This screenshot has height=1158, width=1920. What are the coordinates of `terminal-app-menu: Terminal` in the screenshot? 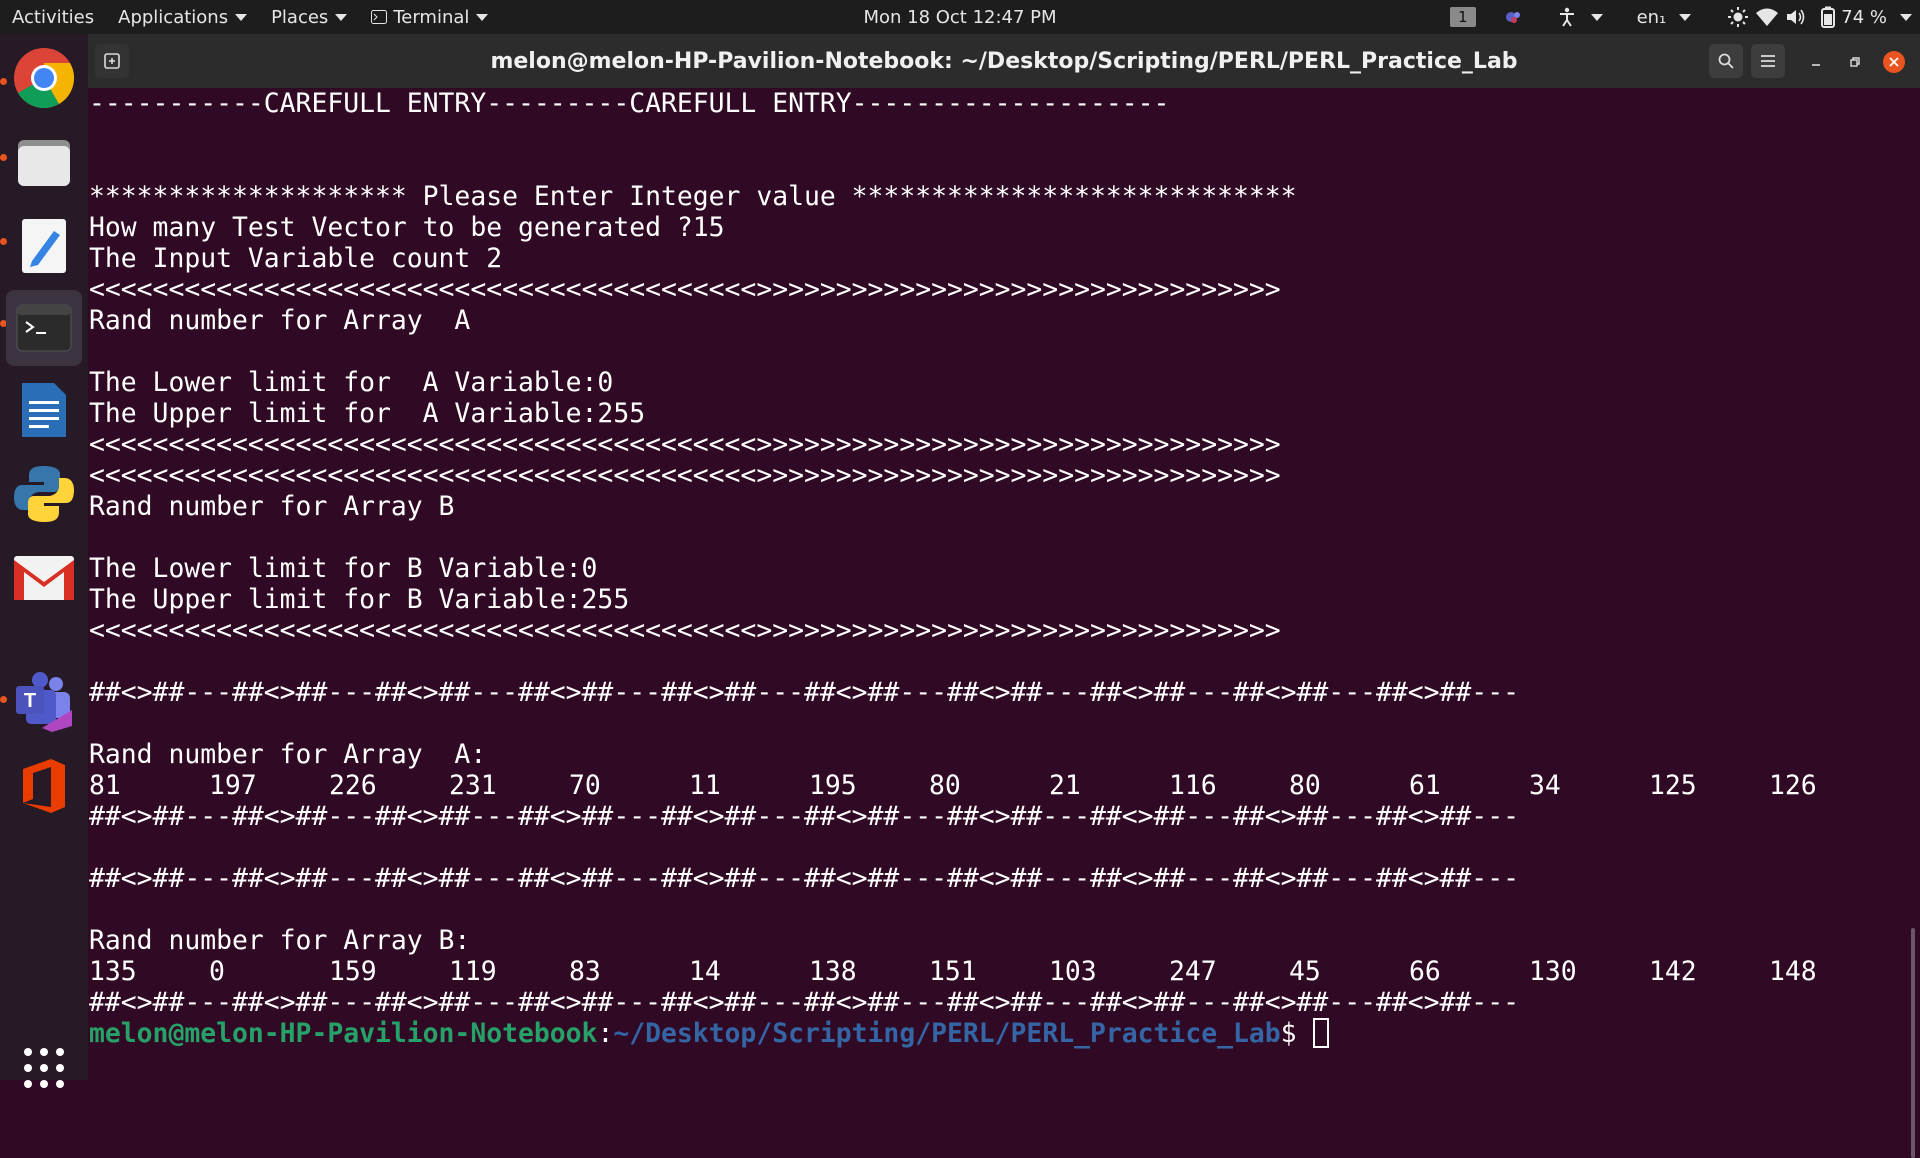 It's located at (429, 17).